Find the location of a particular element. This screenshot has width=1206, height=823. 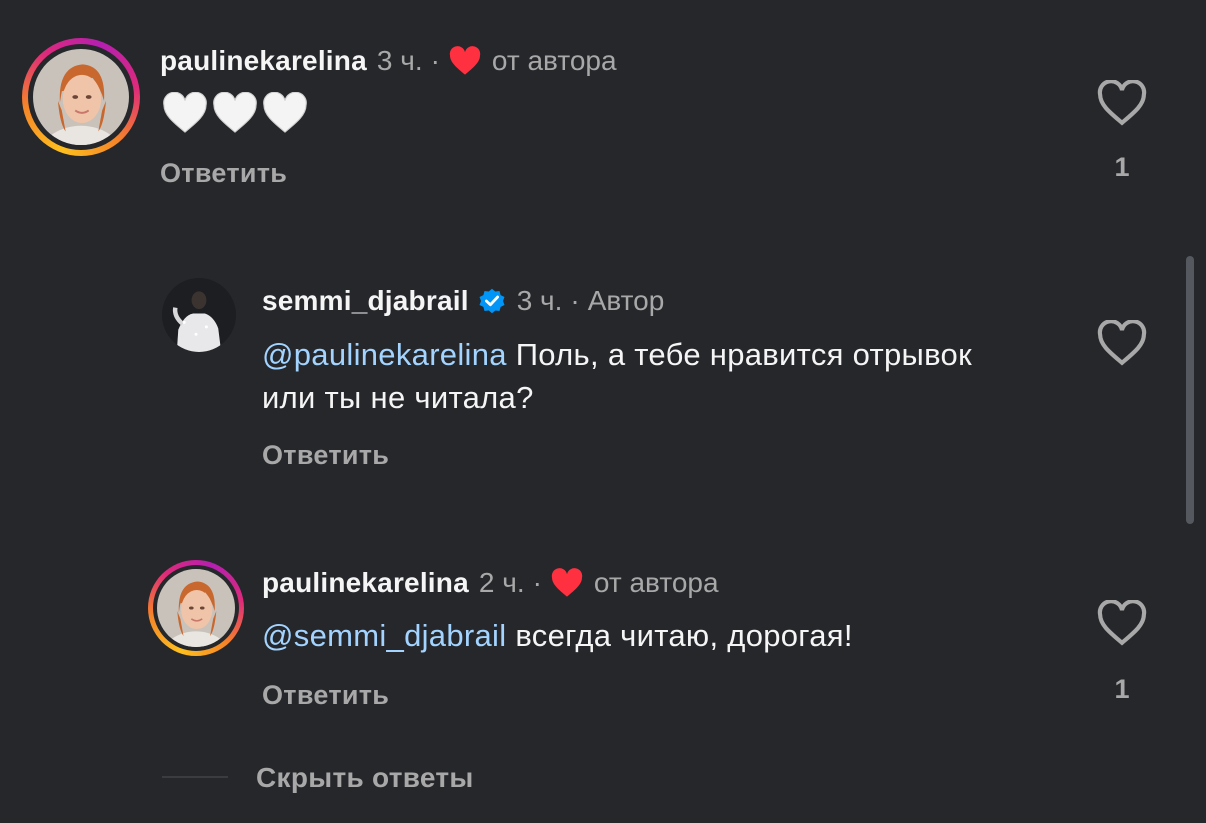

mention-link: @paulinekarelina is located at coordinates (384, 354).